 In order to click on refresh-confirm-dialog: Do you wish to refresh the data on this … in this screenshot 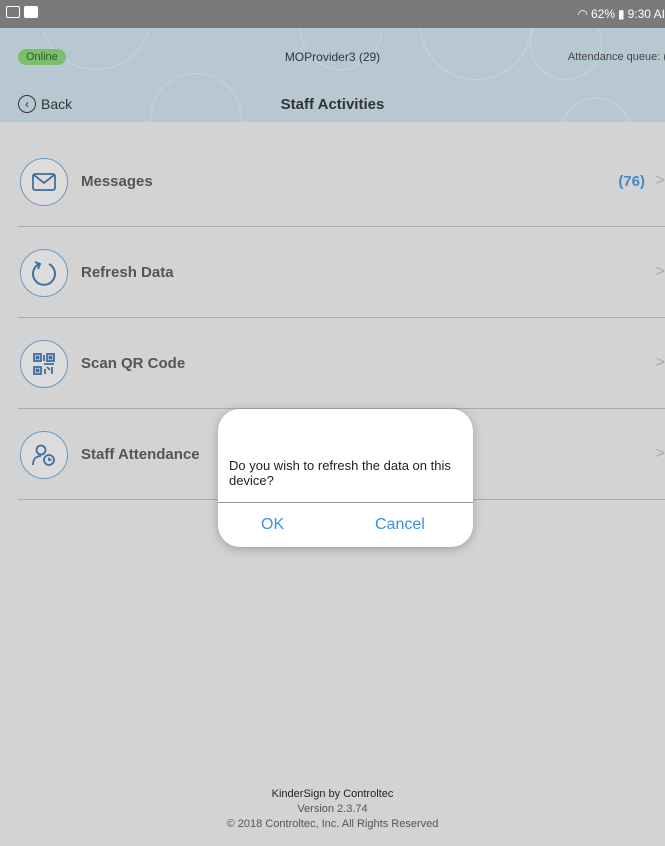, I will do `click(345, 478)`.